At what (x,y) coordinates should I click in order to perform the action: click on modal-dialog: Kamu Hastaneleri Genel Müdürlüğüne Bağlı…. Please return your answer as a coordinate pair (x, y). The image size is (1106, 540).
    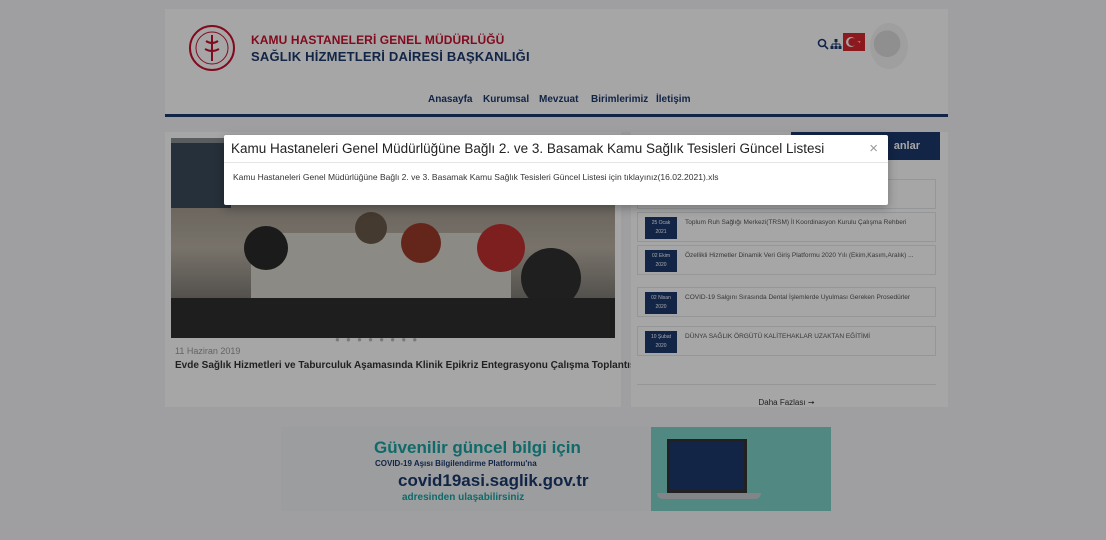
    Looking at the image, I should click on (556, 170).